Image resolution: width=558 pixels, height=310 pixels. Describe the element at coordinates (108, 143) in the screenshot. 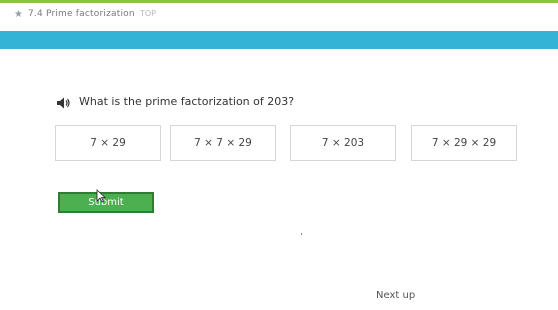

I see `choice-1: 7 × 29` at that location.